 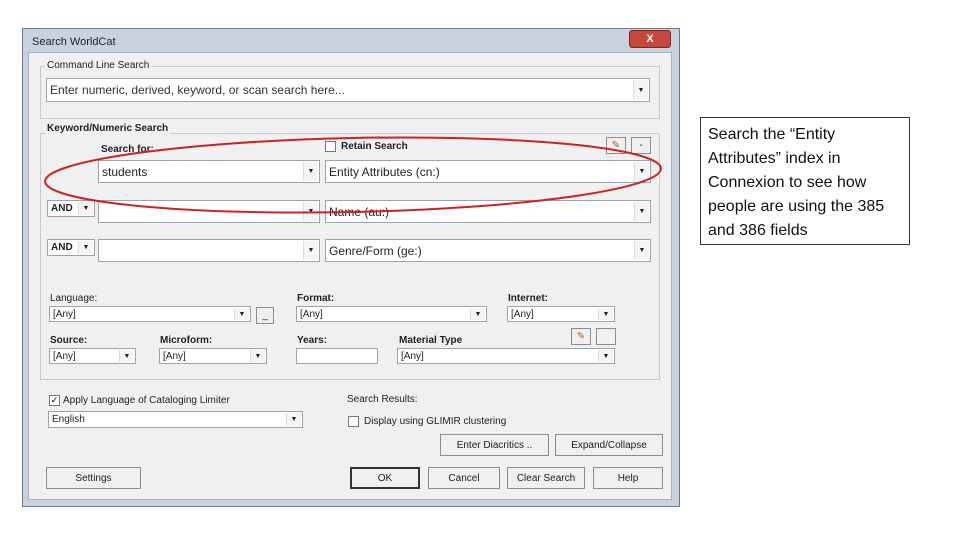 I want to click on highlight-ellipse, so click(x=353, y=175).